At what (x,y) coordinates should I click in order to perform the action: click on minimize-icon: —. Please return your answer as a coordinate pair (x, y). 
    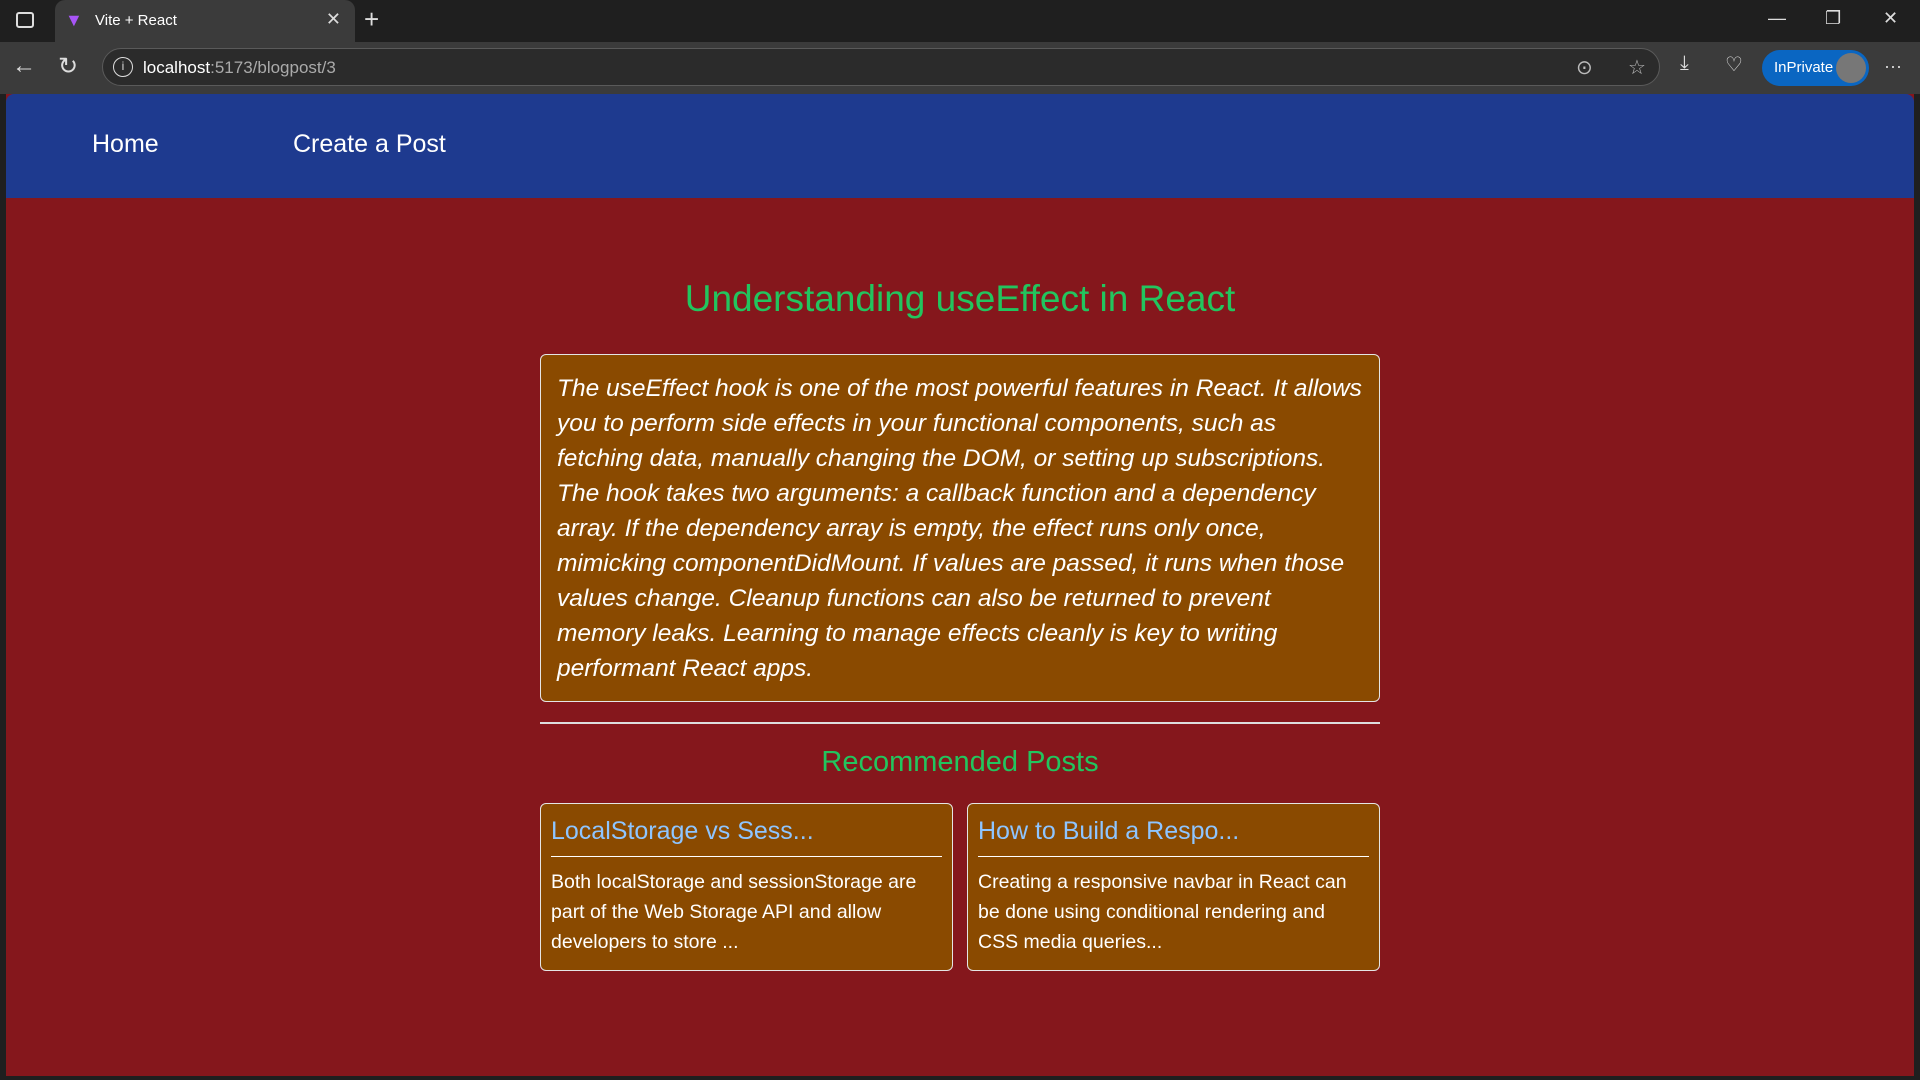
    Looking at the image, I should click on (1777, 18).